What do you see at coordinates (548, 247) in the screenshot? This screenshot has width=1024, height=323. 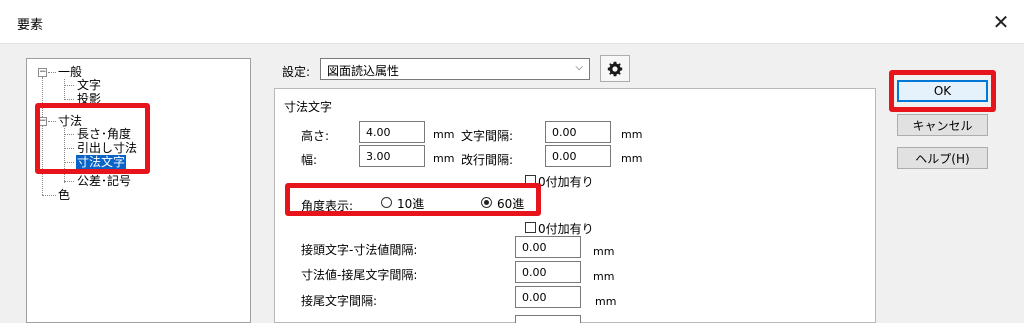 I see `prefix-spacing-input: 0.00` at bounding box center [548, 247].